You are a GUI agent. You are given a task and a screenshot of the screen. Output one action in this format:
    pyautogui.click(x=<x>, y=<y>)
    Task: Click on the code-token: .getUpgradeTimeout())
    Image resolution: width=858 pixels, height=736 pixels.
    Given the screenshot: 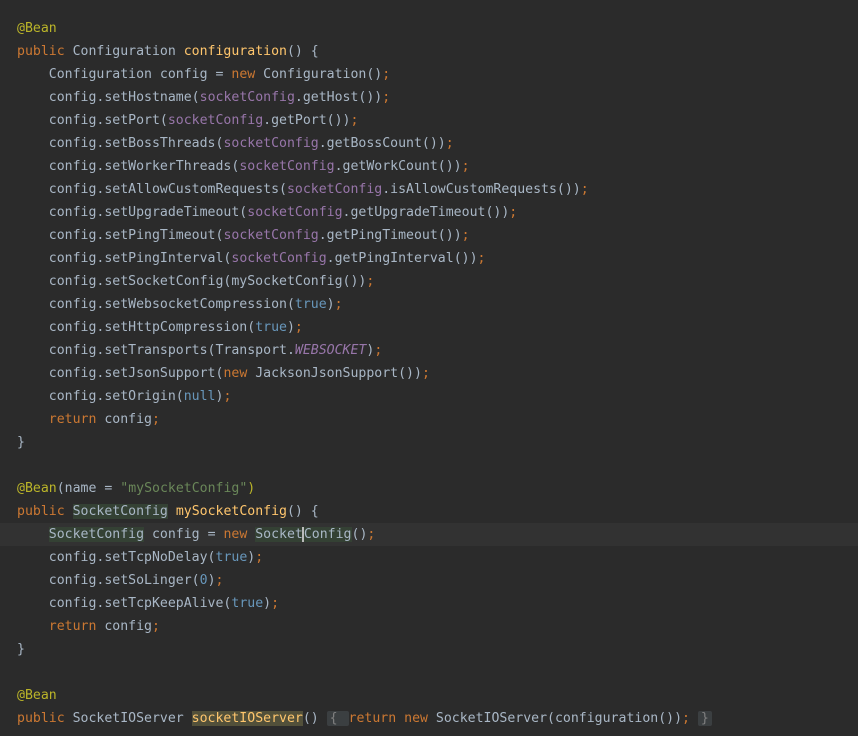 What is the action you would take?
    pyautogui.click(x=426, y=212)
    